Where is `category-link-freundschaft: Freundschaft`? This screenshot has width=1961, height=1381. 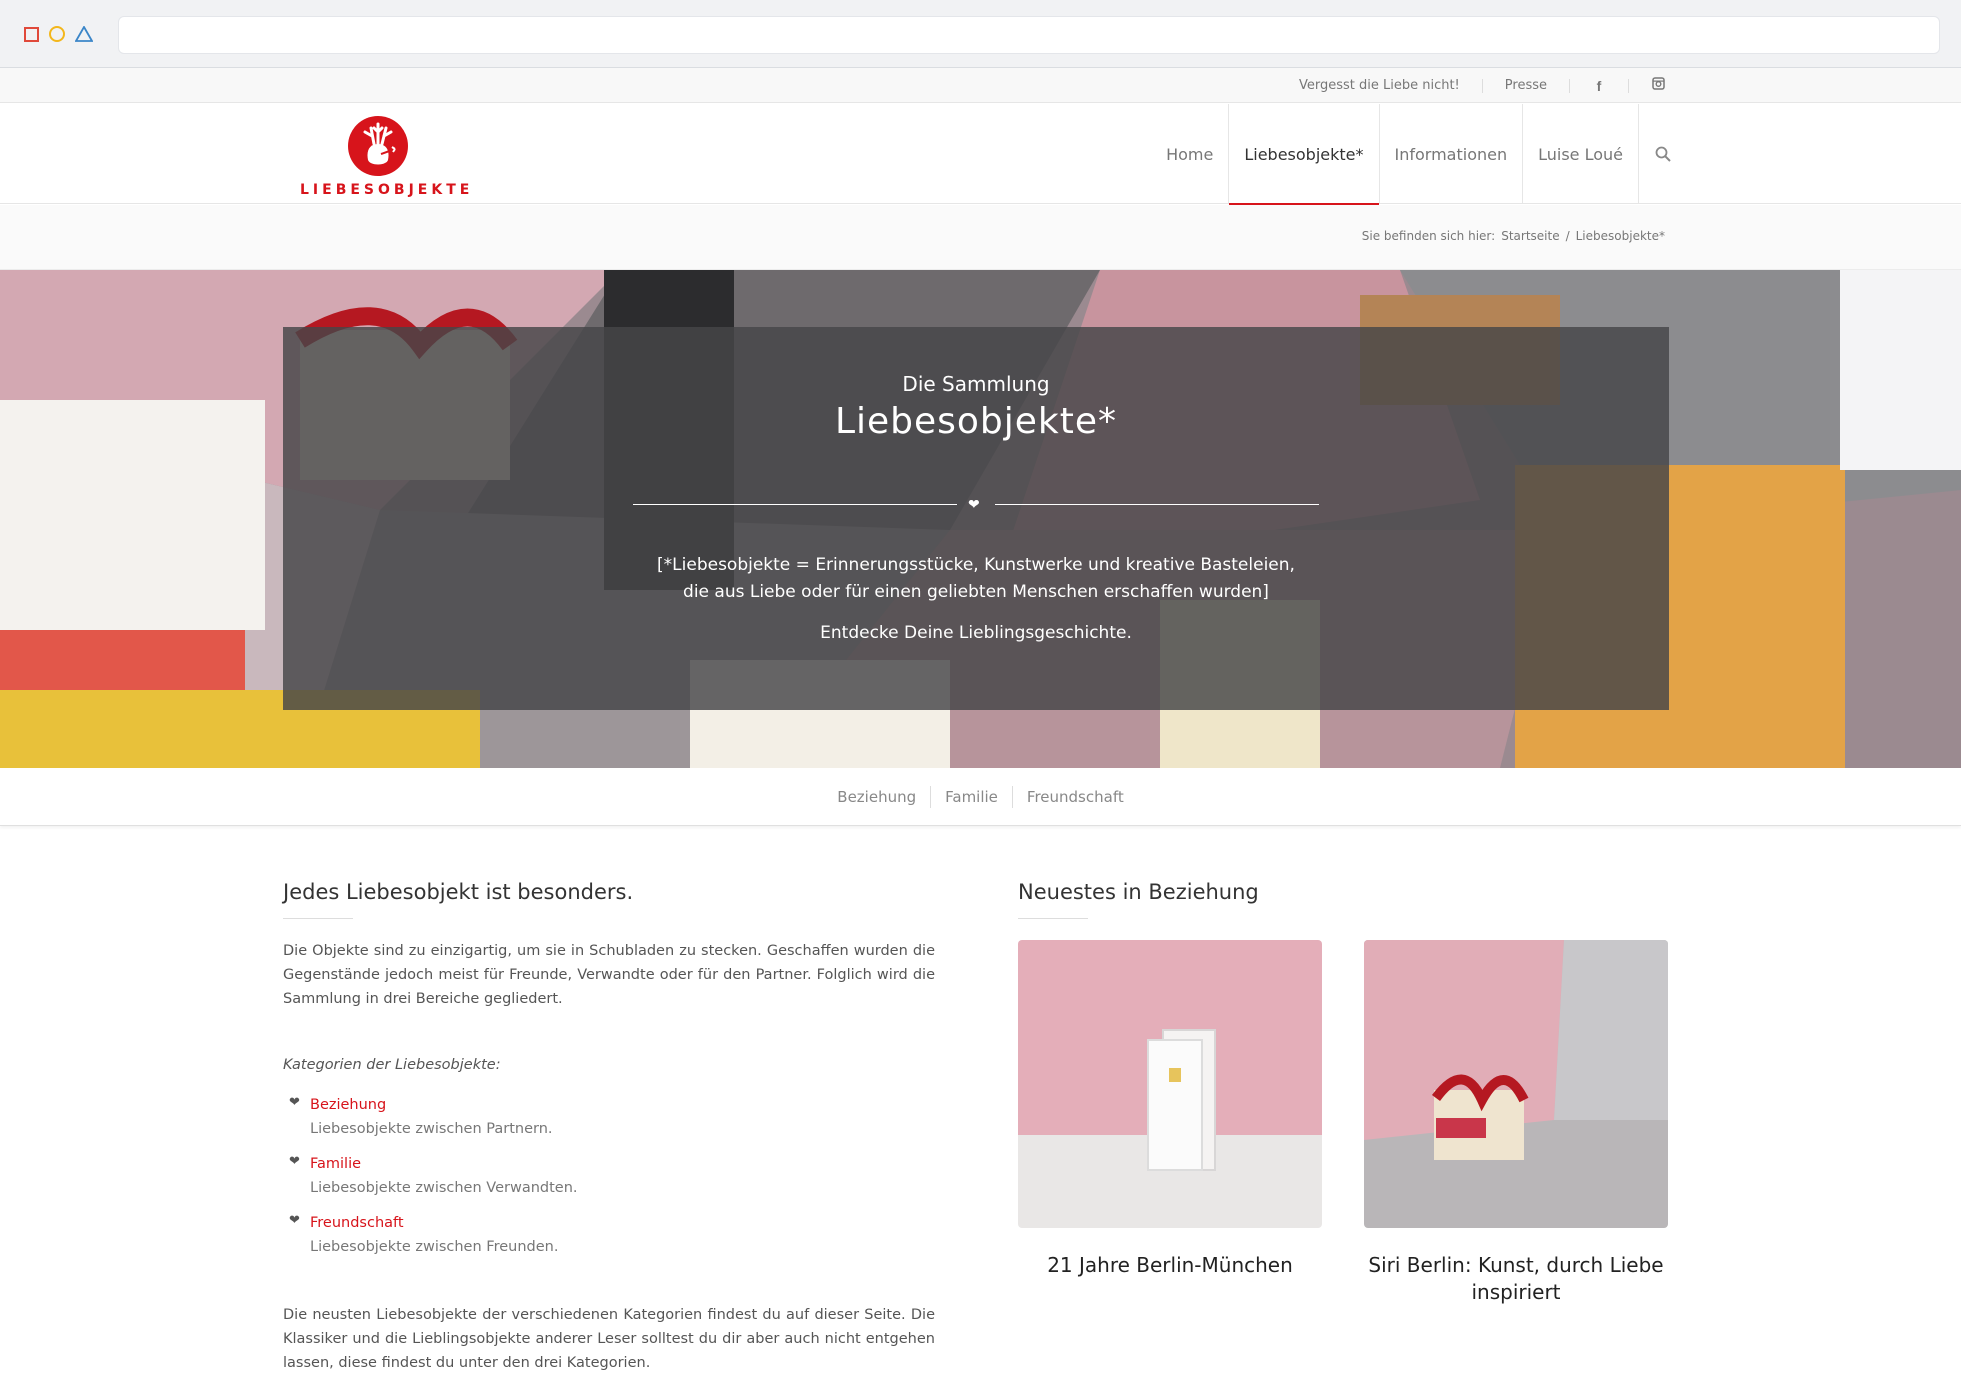
category-link-freundschaft: Freundschaft is located at coordinates (622, 1223).